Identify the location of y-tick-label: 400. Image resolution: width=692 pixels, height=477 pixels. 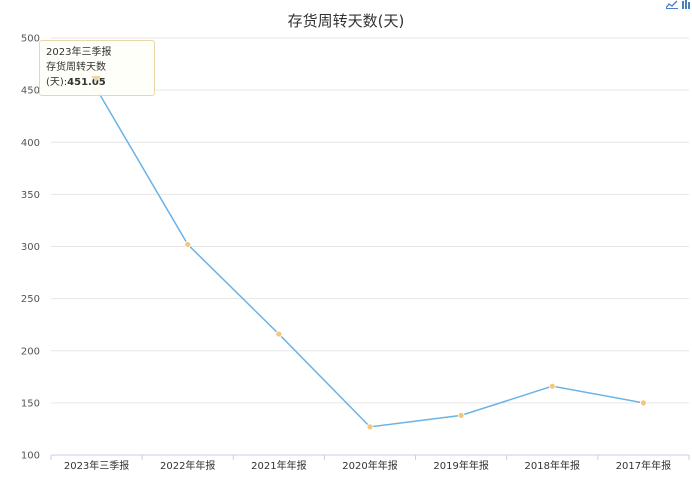
(30, 143).